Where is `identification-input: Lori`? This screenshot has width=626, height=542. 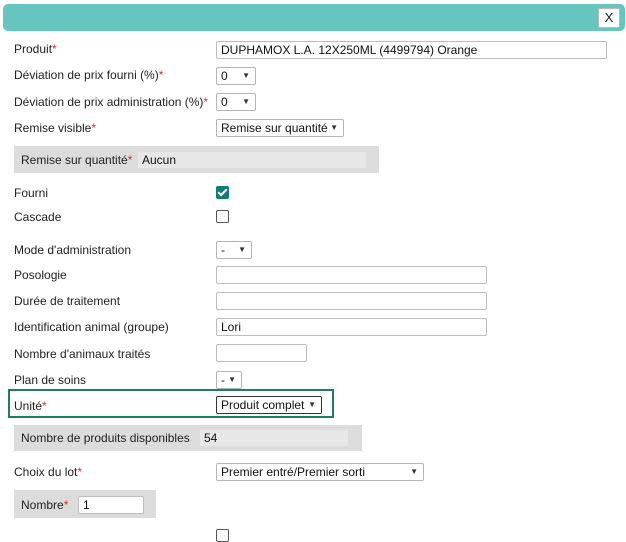
identification-input: Lori is located at coordinates (351, 327).